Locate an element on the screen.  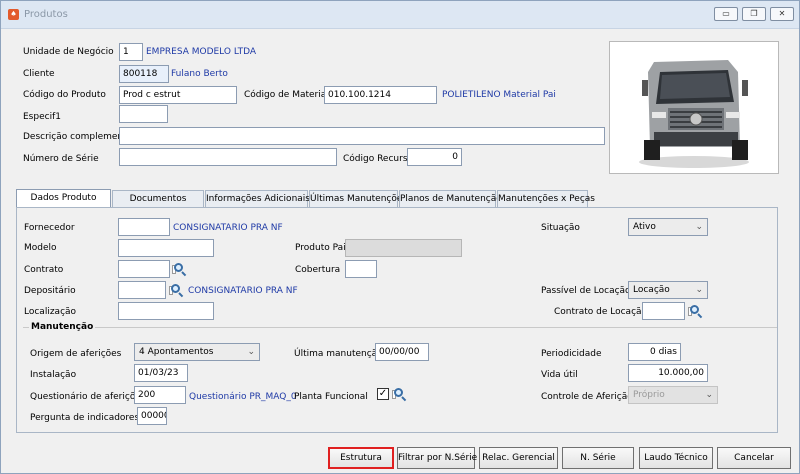
situacao-select: Ativo ⌄ is located at coordinates (668, 227).